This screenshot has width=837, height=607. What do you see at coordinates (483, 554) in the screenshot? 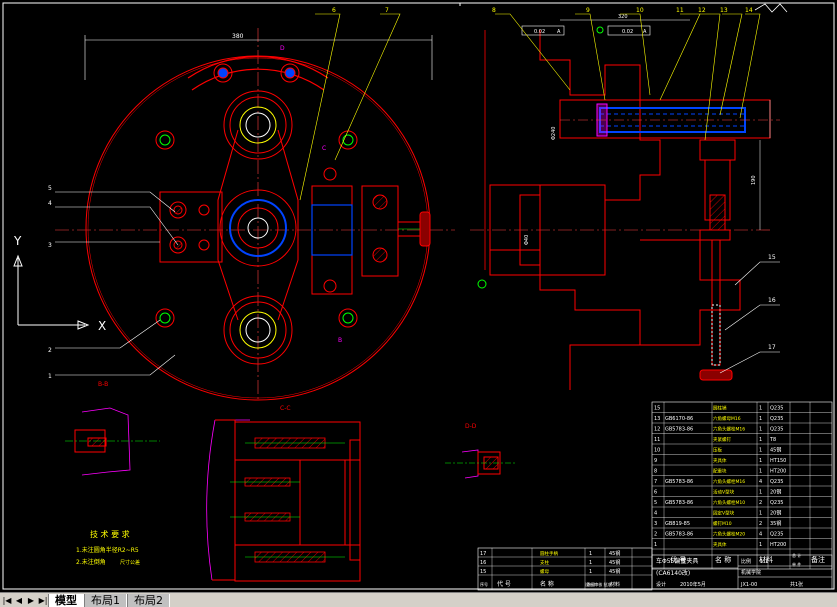
I see `bom-left-row-no: 17` at bounding box center [483, 554].